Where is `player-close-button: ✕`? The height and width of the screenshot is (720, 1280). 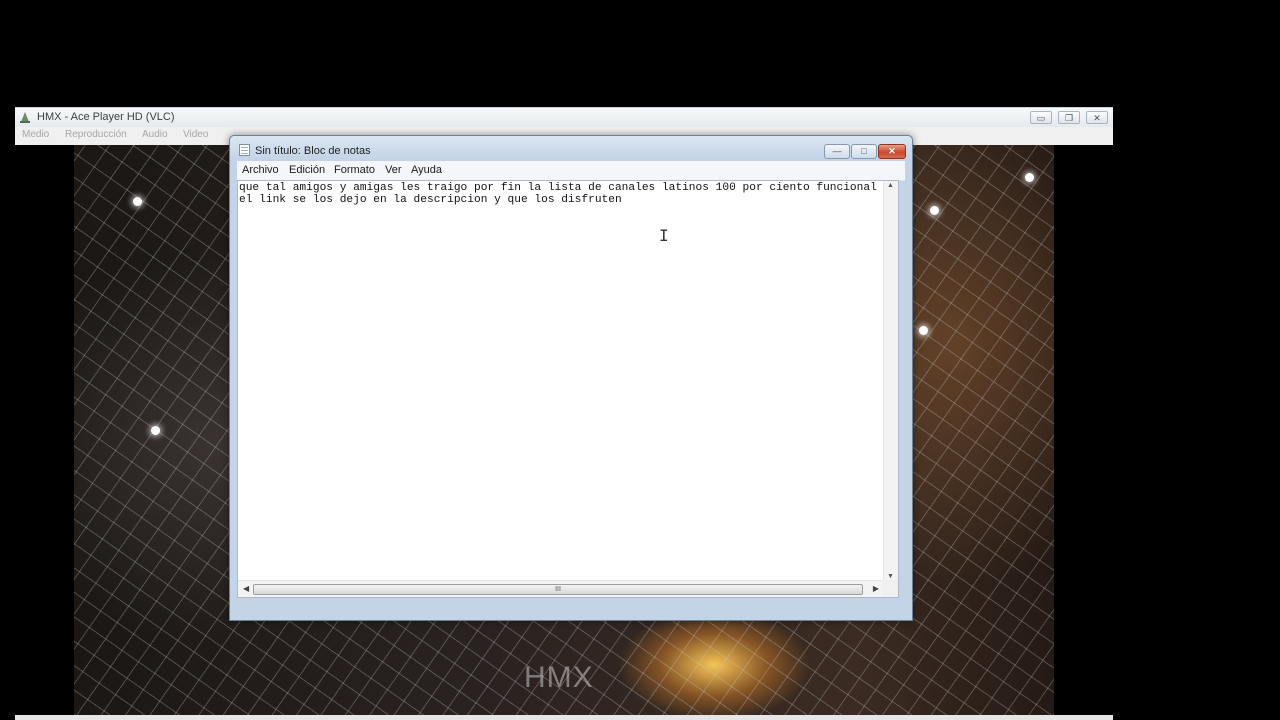 player-close-button: ✕ is located at coordinates (1097, 117).